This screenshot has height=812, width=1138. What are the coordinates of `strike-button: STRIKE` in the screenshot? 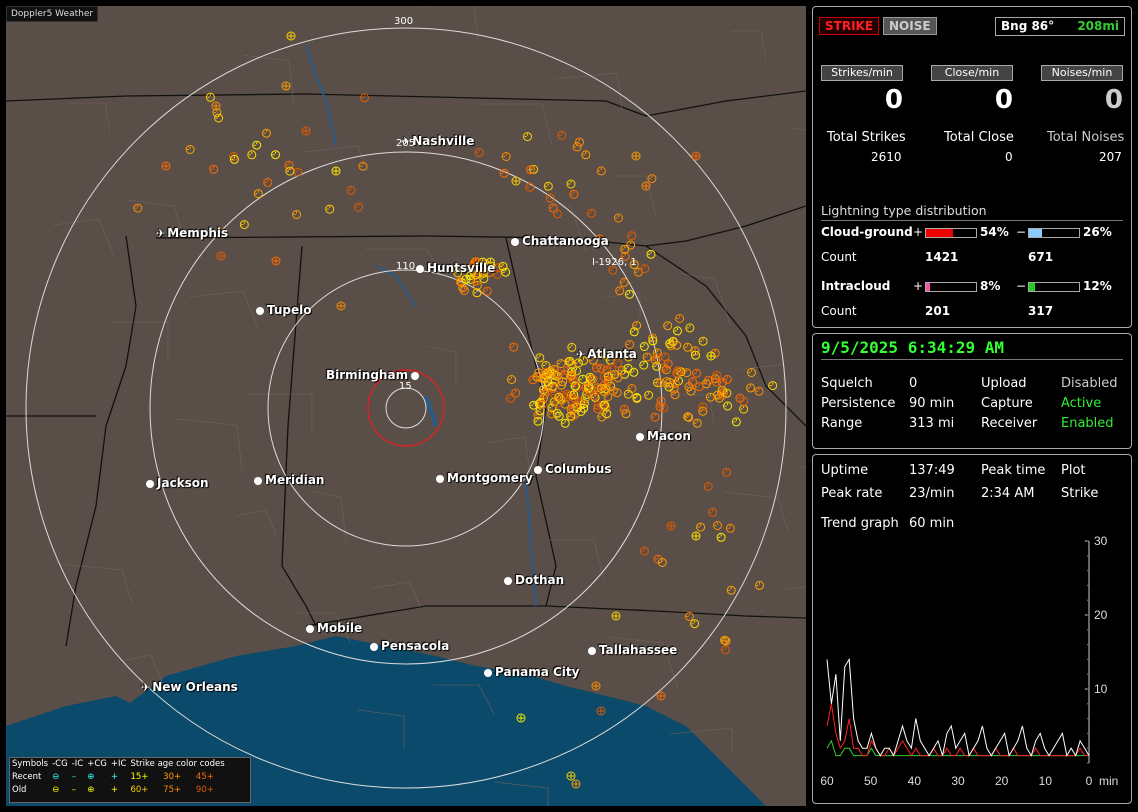 It's located at (849, 26).